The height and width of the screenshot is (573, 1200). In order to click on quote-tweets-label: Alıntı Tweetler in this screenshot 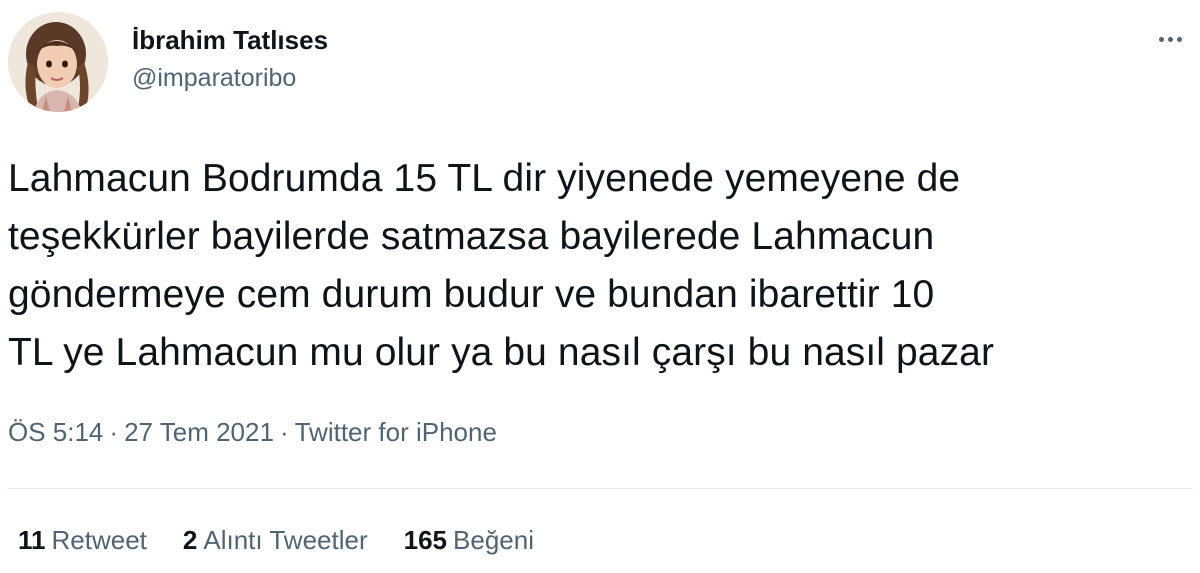, I will do `click(285, 540)`.